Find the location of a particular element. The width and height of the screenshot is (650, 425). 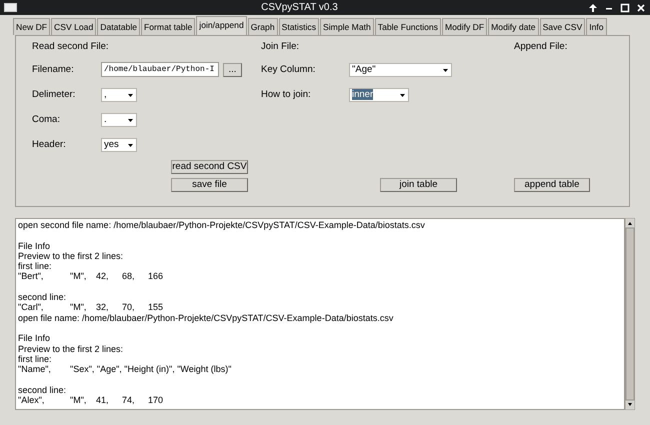

filename-field: /home/blaubaer/Python-I is located at coordinates (160, 69).